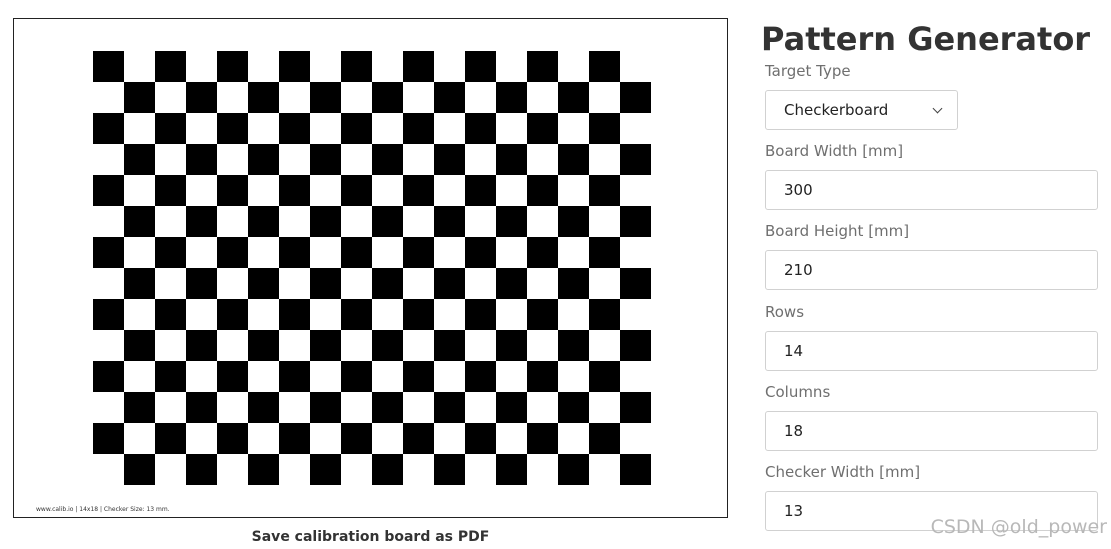  Describe the element at coordinates (834, 151) in the screenshot. I see `board-width-label: Board Width [mm]` at that location.